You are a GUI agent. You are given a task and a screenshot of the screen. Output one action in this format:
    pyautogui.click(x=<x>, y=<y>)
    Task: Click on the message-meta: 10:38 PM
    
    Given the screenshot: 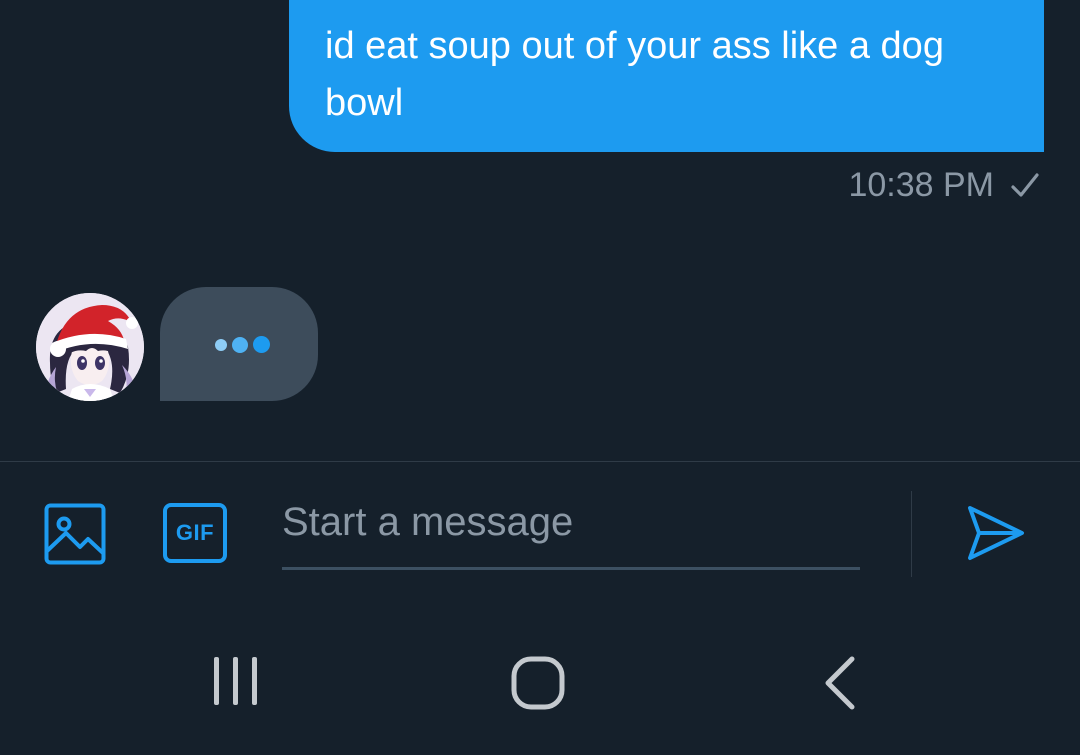 What is the action you would take?
    pyautogui.click(x=944, y=185)
    